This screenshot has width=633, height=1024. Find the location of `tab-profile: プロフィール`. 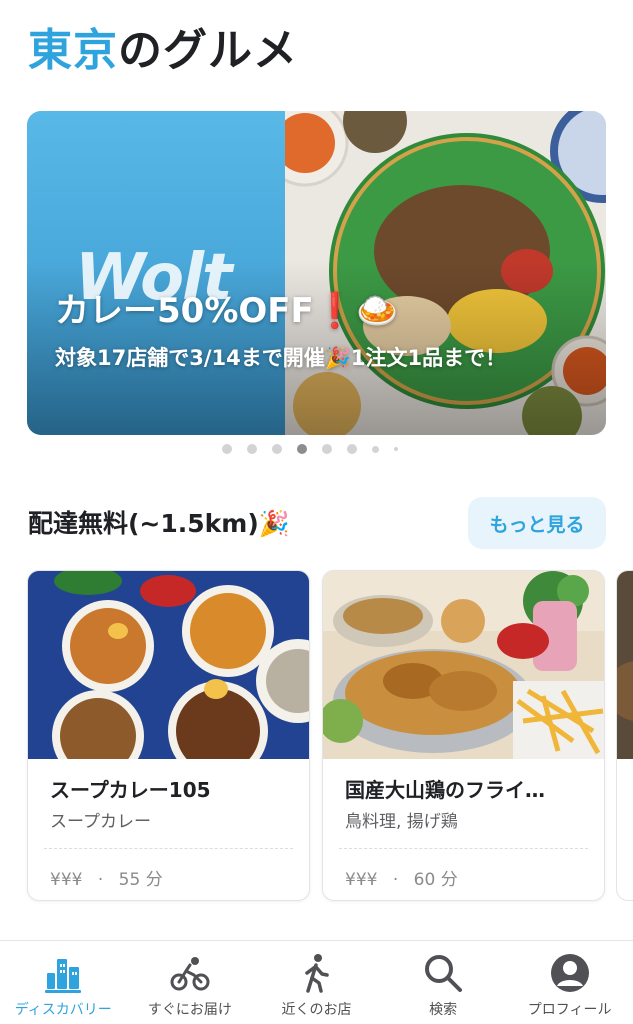

tab-profile: プロフィール is located at coordinates (569, 982).